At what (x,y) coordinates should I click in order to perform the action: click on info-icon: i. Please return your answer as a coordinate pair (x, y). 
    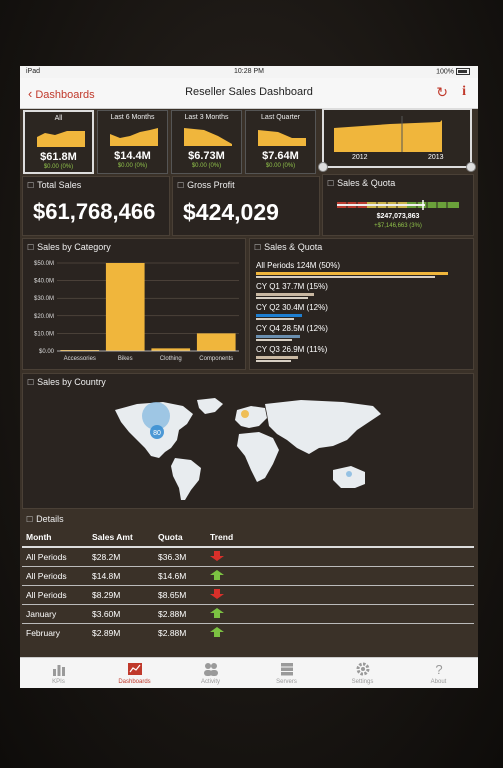
    Looking at the image, I should click on (464, 92).